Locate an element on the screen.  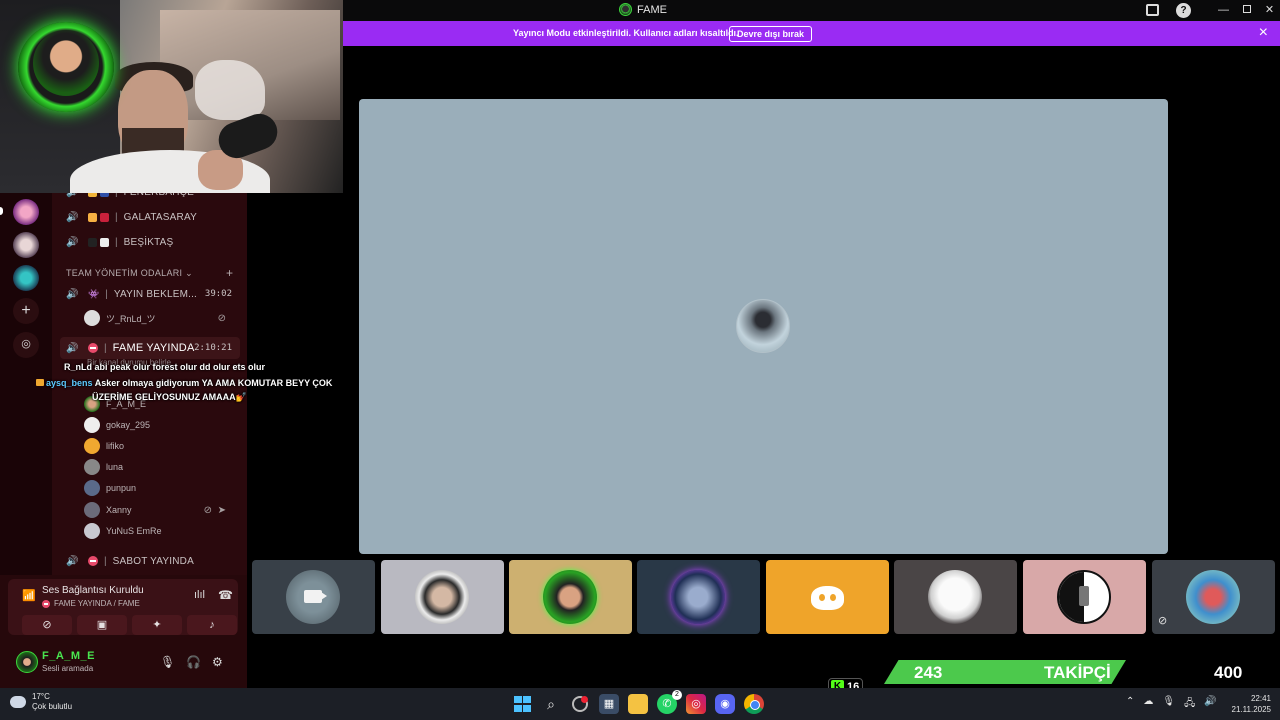
channel-name: GALATASARAY is located at coordinates (160, 217).